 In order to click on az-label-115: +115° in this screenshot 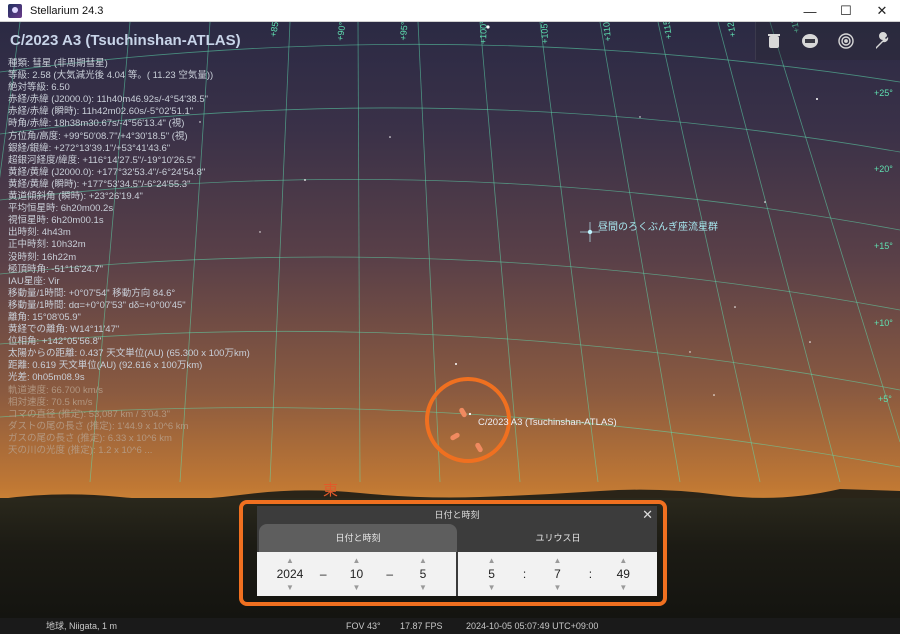, I will do `click(667, 31)`.